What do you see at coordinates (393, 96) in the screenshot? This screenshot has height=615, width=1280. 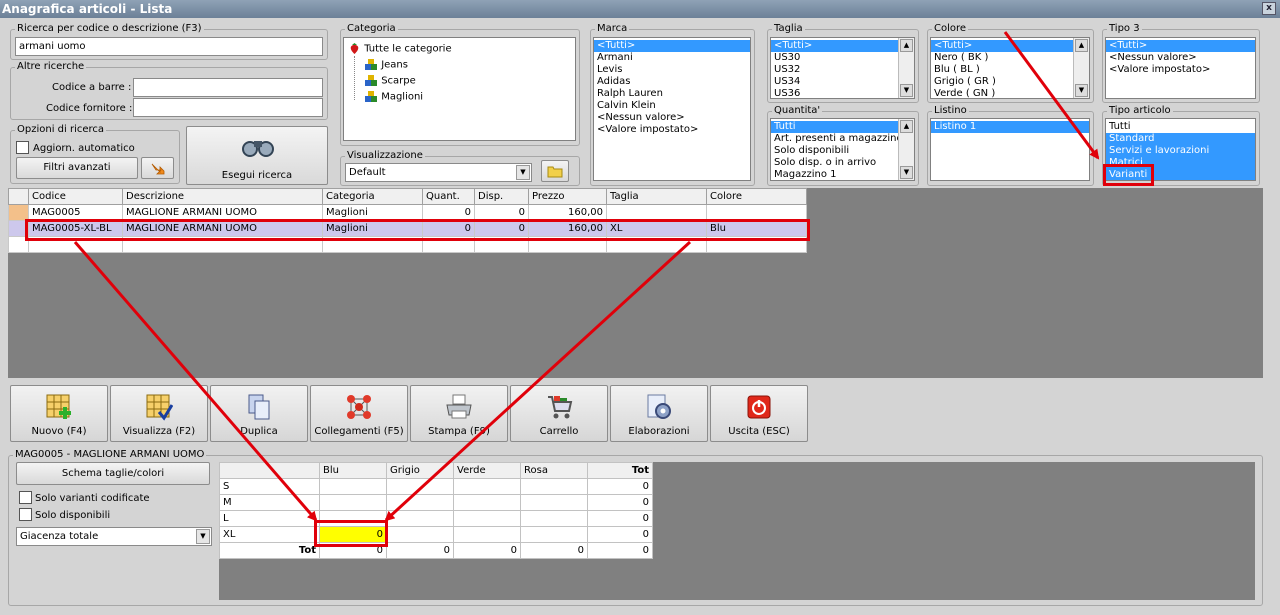 I see `category-item-maglioni: Maglioni` at bounding box center [393, 96].